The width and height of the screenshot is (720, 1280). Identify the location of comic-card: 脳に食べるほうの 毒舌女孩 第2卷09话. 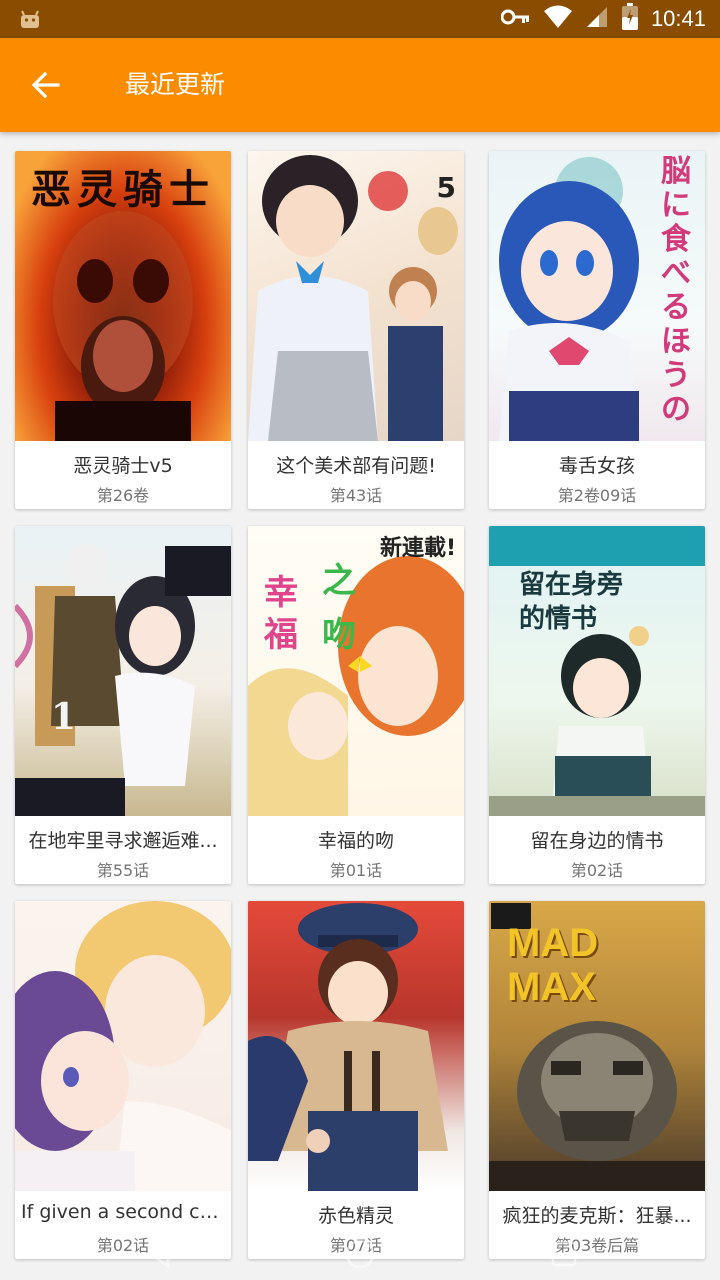
(597, 330).